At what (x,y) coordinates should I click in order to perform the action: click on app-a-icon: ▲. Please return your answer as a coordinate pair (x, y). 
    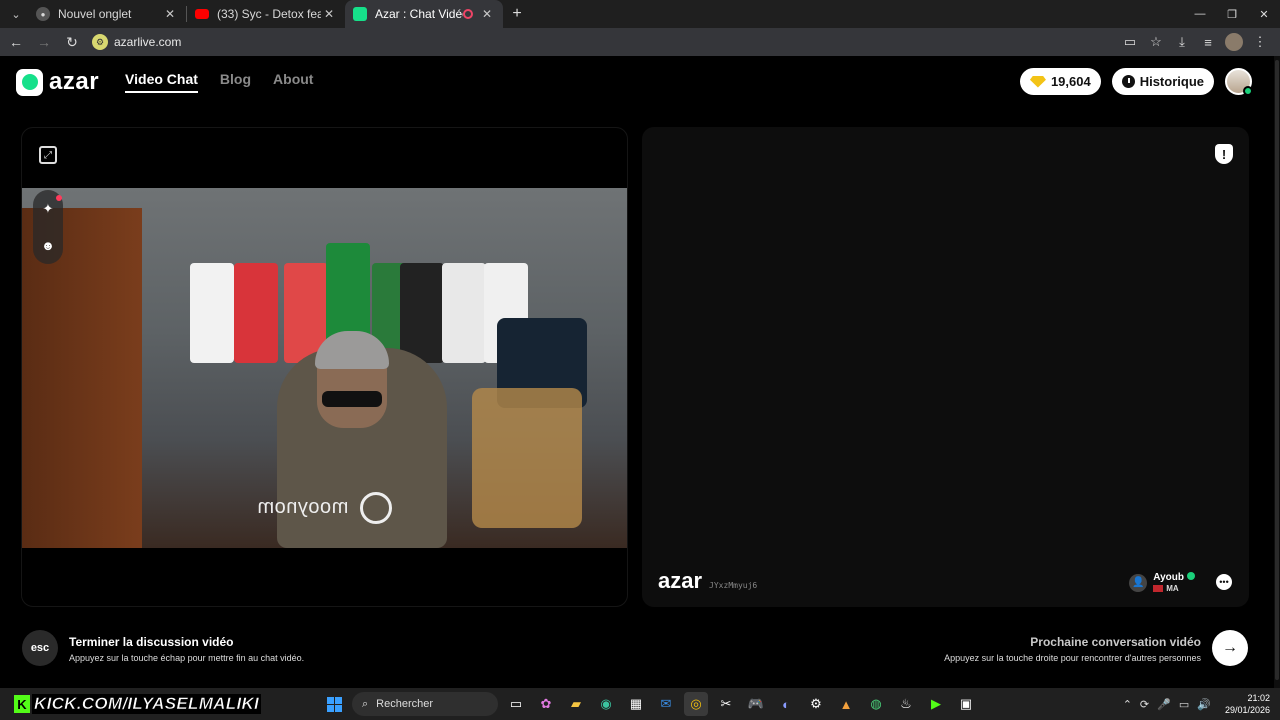
    Looking at the image, I should click on (846, 704).